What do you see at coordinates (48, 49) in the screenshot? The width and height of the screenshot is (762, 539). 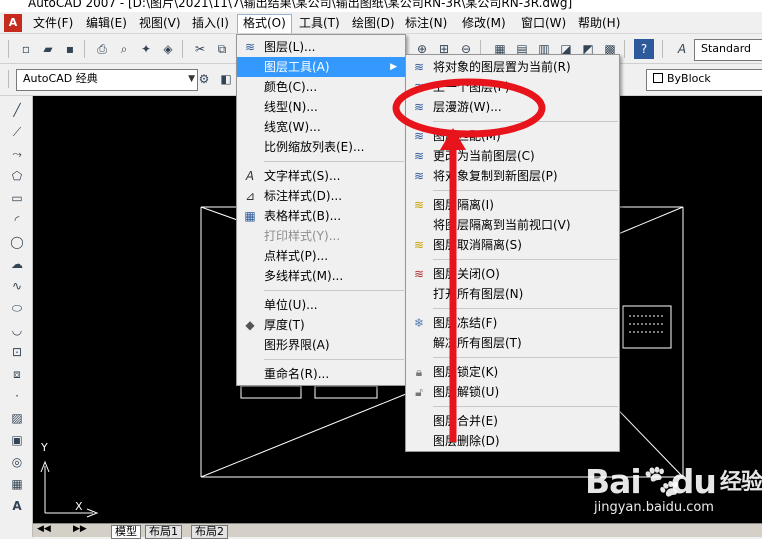 I see `open-file-icon: ▰` at bounding box center [48, 49].